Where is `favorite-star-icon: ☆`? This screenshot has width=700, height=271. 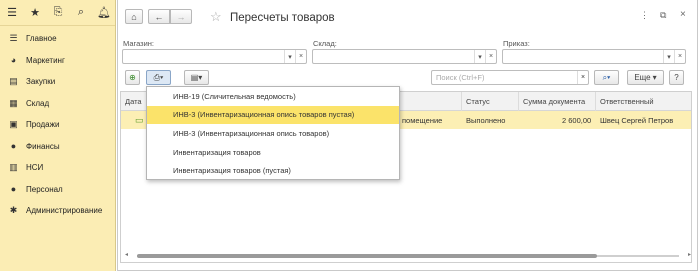 favorite-star-icon: ☆ is located at coordinates (216, 17).